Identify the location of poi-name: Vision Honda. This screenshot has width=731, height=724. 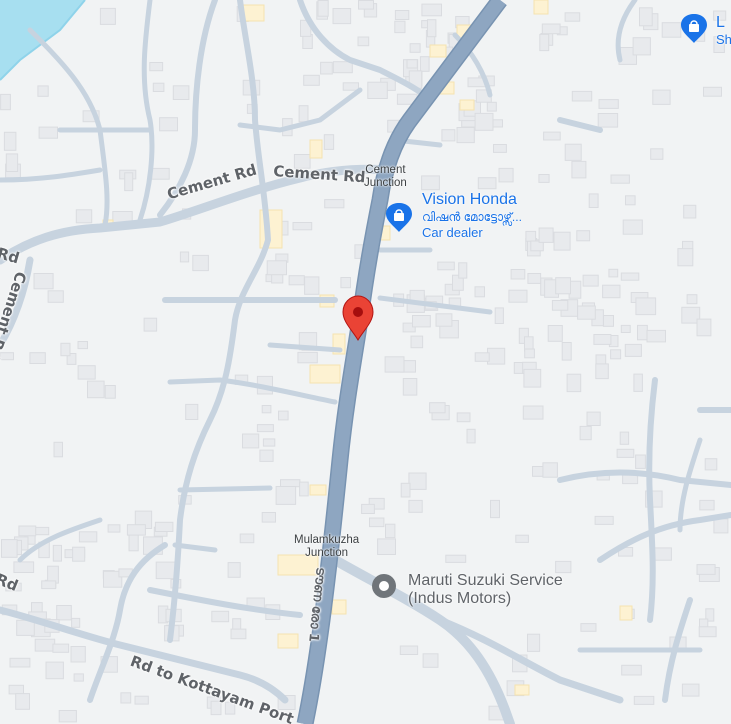
(469, 199).